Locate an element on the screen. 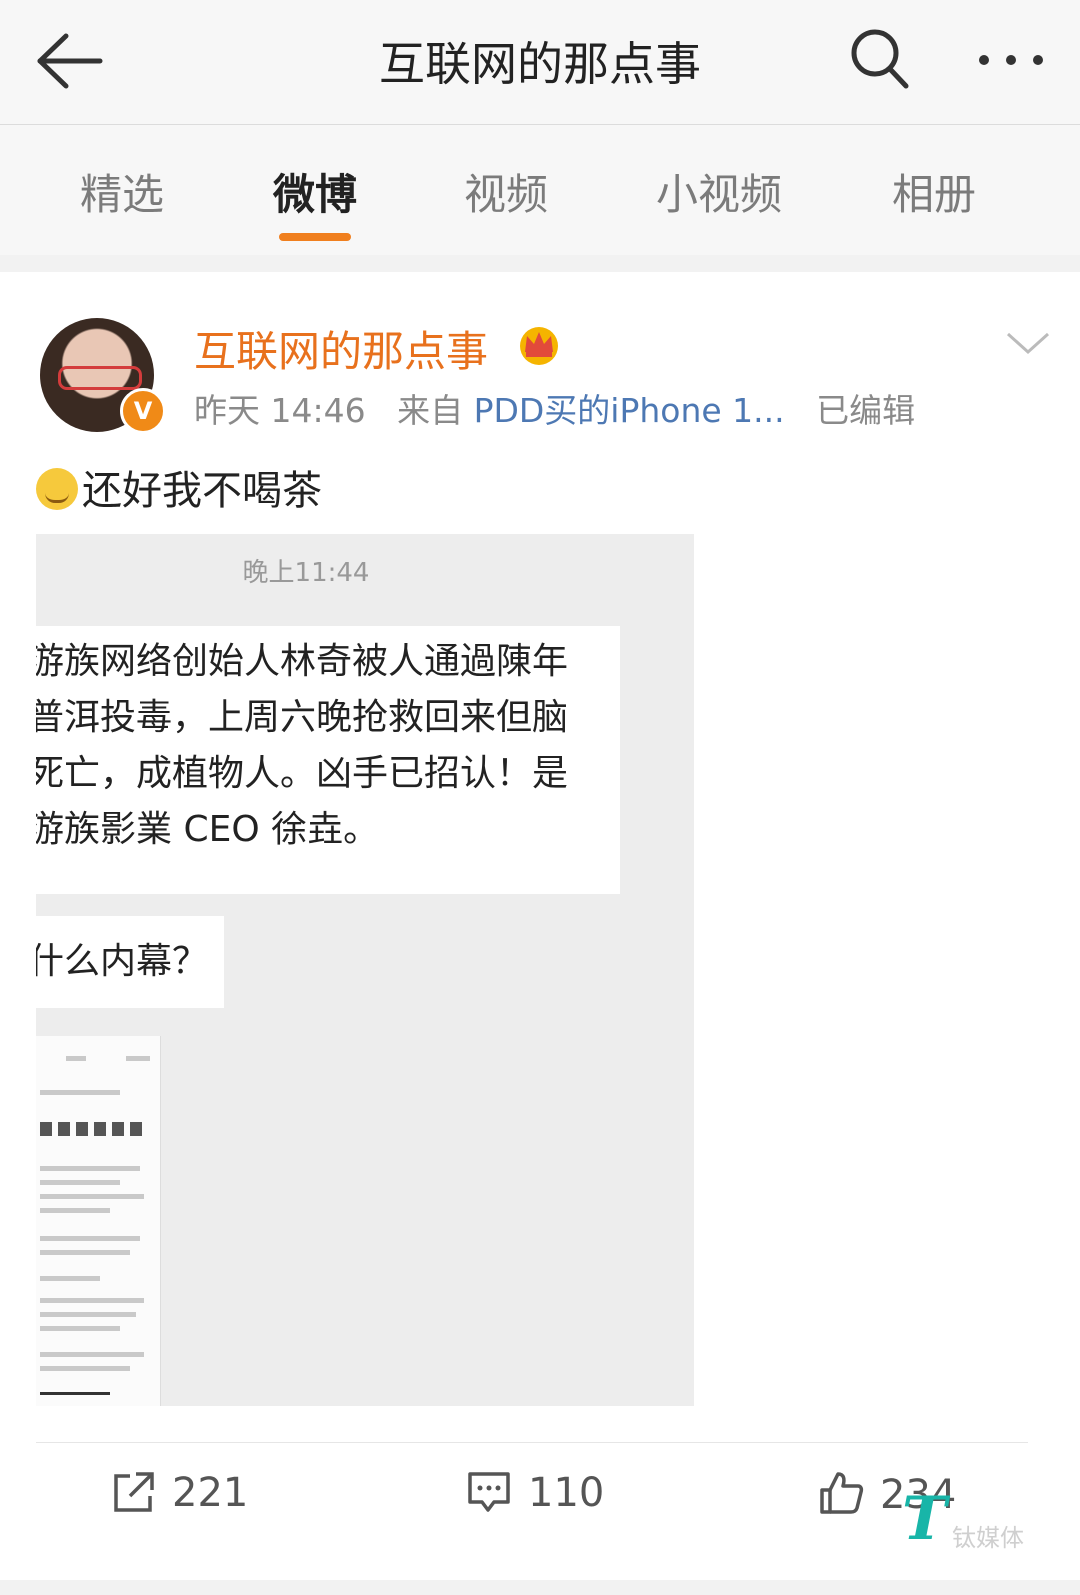 The width and height of the screenshot is (1080, 1595). share-icon is located at coordinates (134, 1492).